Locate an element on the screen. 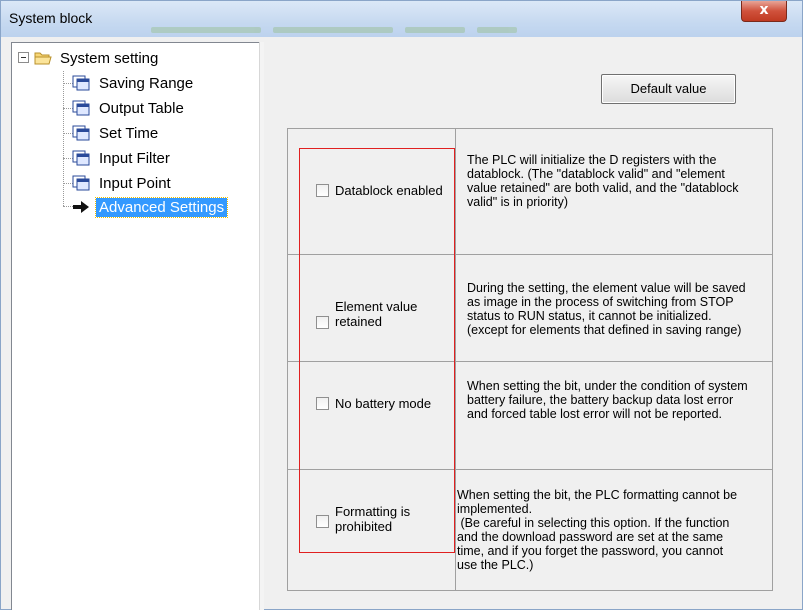 This screenshot has height=610, width=803. tree-item-label: Advanced Settings is located at coordinates (161, 207).